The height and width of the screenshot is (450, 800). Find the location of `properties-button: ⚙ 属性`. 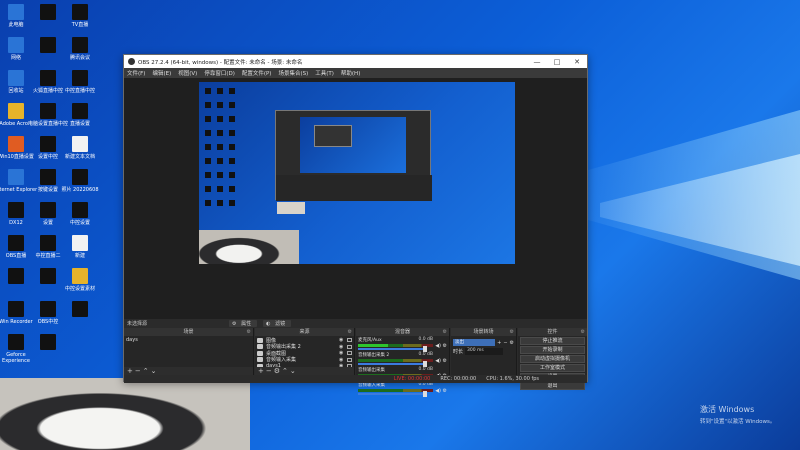

properties-button: ⚙ 属性 is located at coordinates (243, 323).